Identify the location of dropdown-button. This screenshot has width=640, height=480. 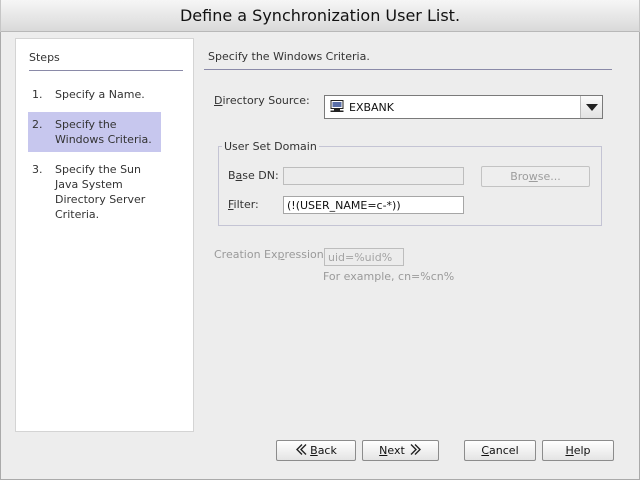
(591, 107).